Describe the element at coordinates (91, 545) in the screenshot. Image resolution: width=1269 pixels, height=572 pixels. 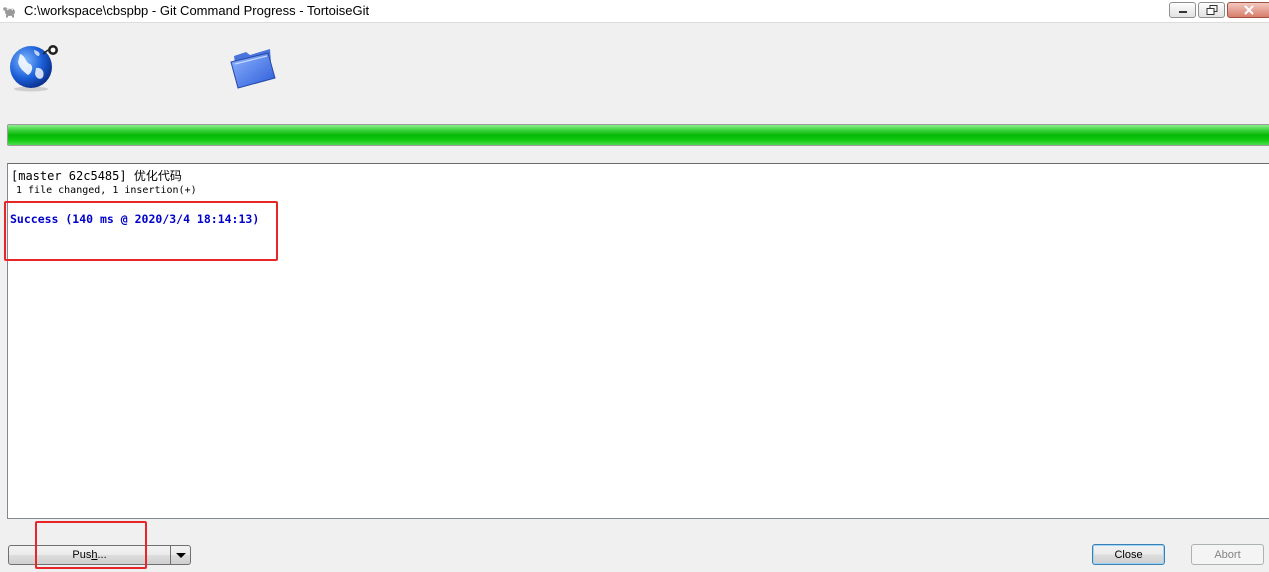
I see `push-highlight-box` at that location.